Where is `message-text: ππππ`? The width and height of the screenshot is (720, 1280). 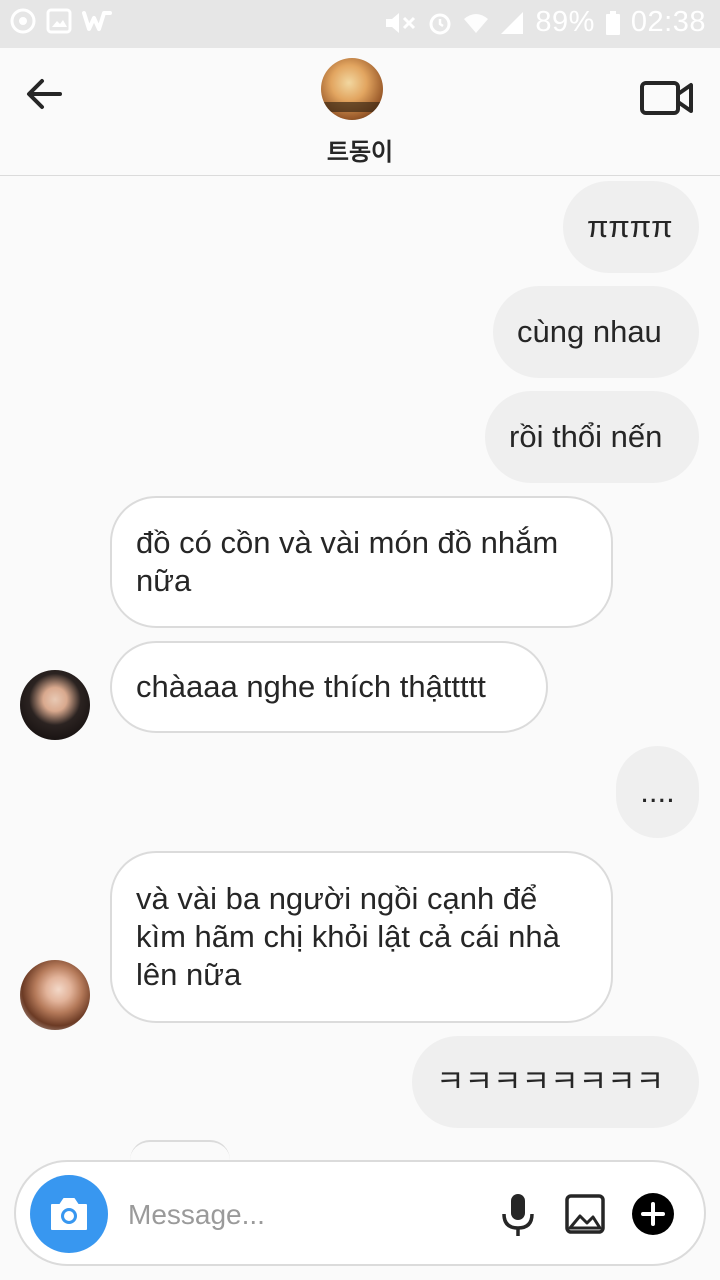 message-text: ππππ is located at coordinates (630, 226).